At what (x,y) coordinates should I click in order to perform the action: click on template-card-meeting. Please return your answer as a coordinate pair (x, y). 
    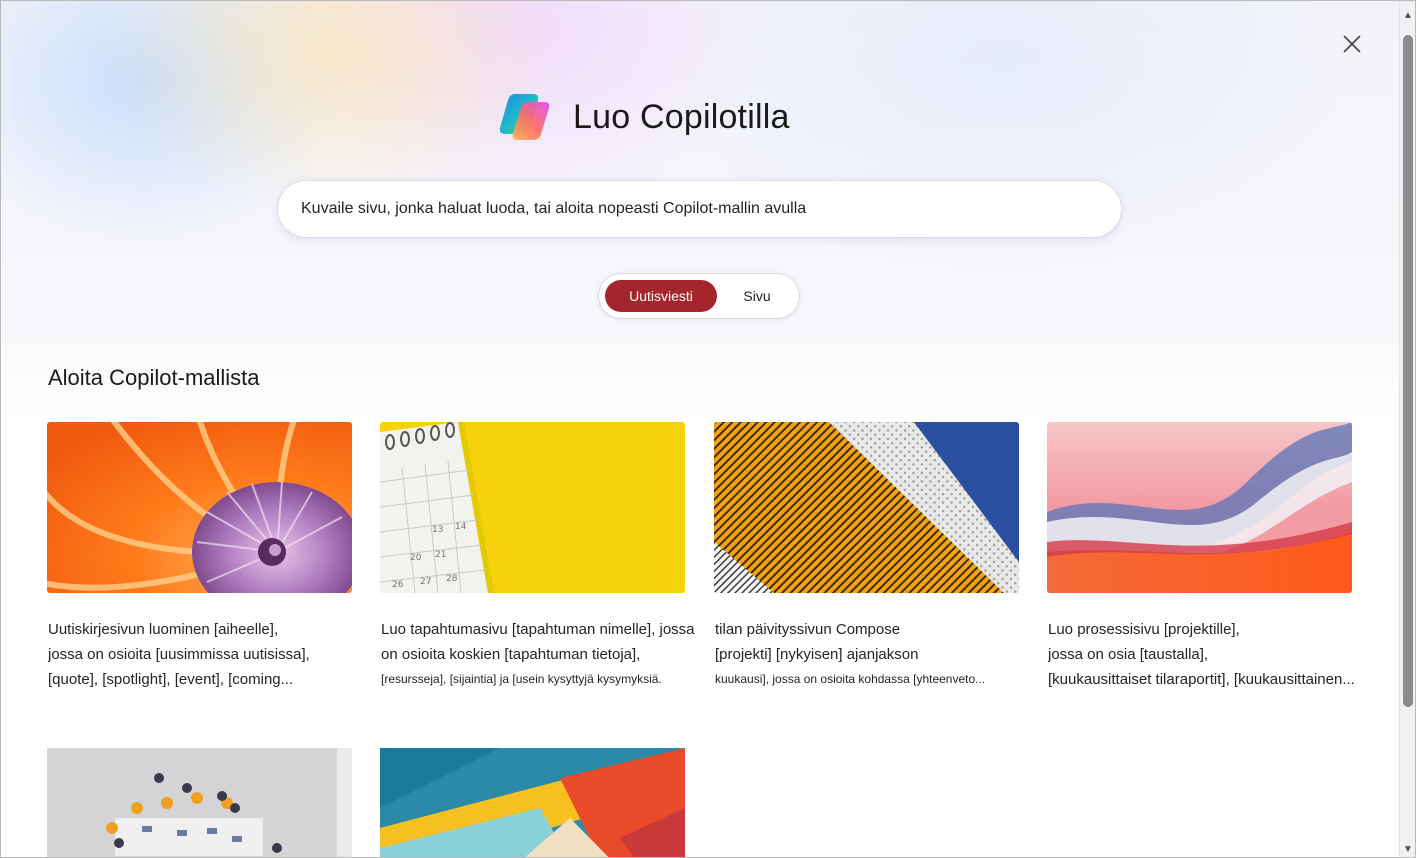
    Looking at the image, I should click on (199, 792).